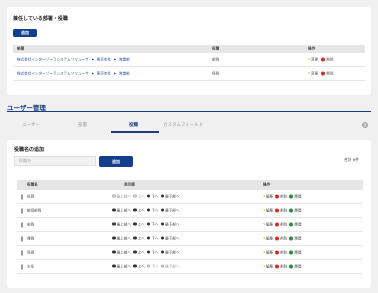 The image size is (378, 293). Describe the element at coordinates (31, 252) in the screenshot. I see `position-name: 係長` at that location.